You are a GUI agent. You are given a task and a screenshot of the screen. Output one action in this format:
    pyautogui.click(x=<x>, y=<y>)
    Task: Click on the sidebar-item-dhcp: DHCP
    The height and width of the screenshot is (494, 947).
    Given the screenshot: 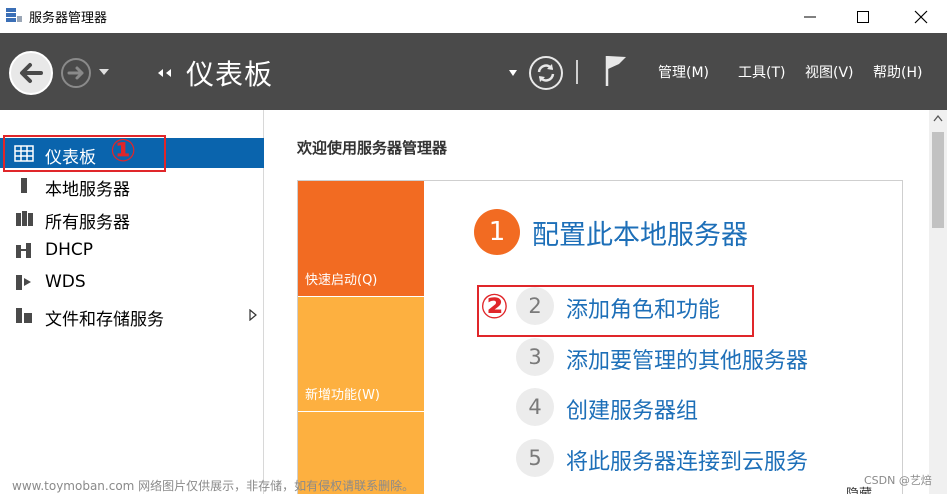 What is the action you would take?
    pyautogui.click(x=132, y=250)
    